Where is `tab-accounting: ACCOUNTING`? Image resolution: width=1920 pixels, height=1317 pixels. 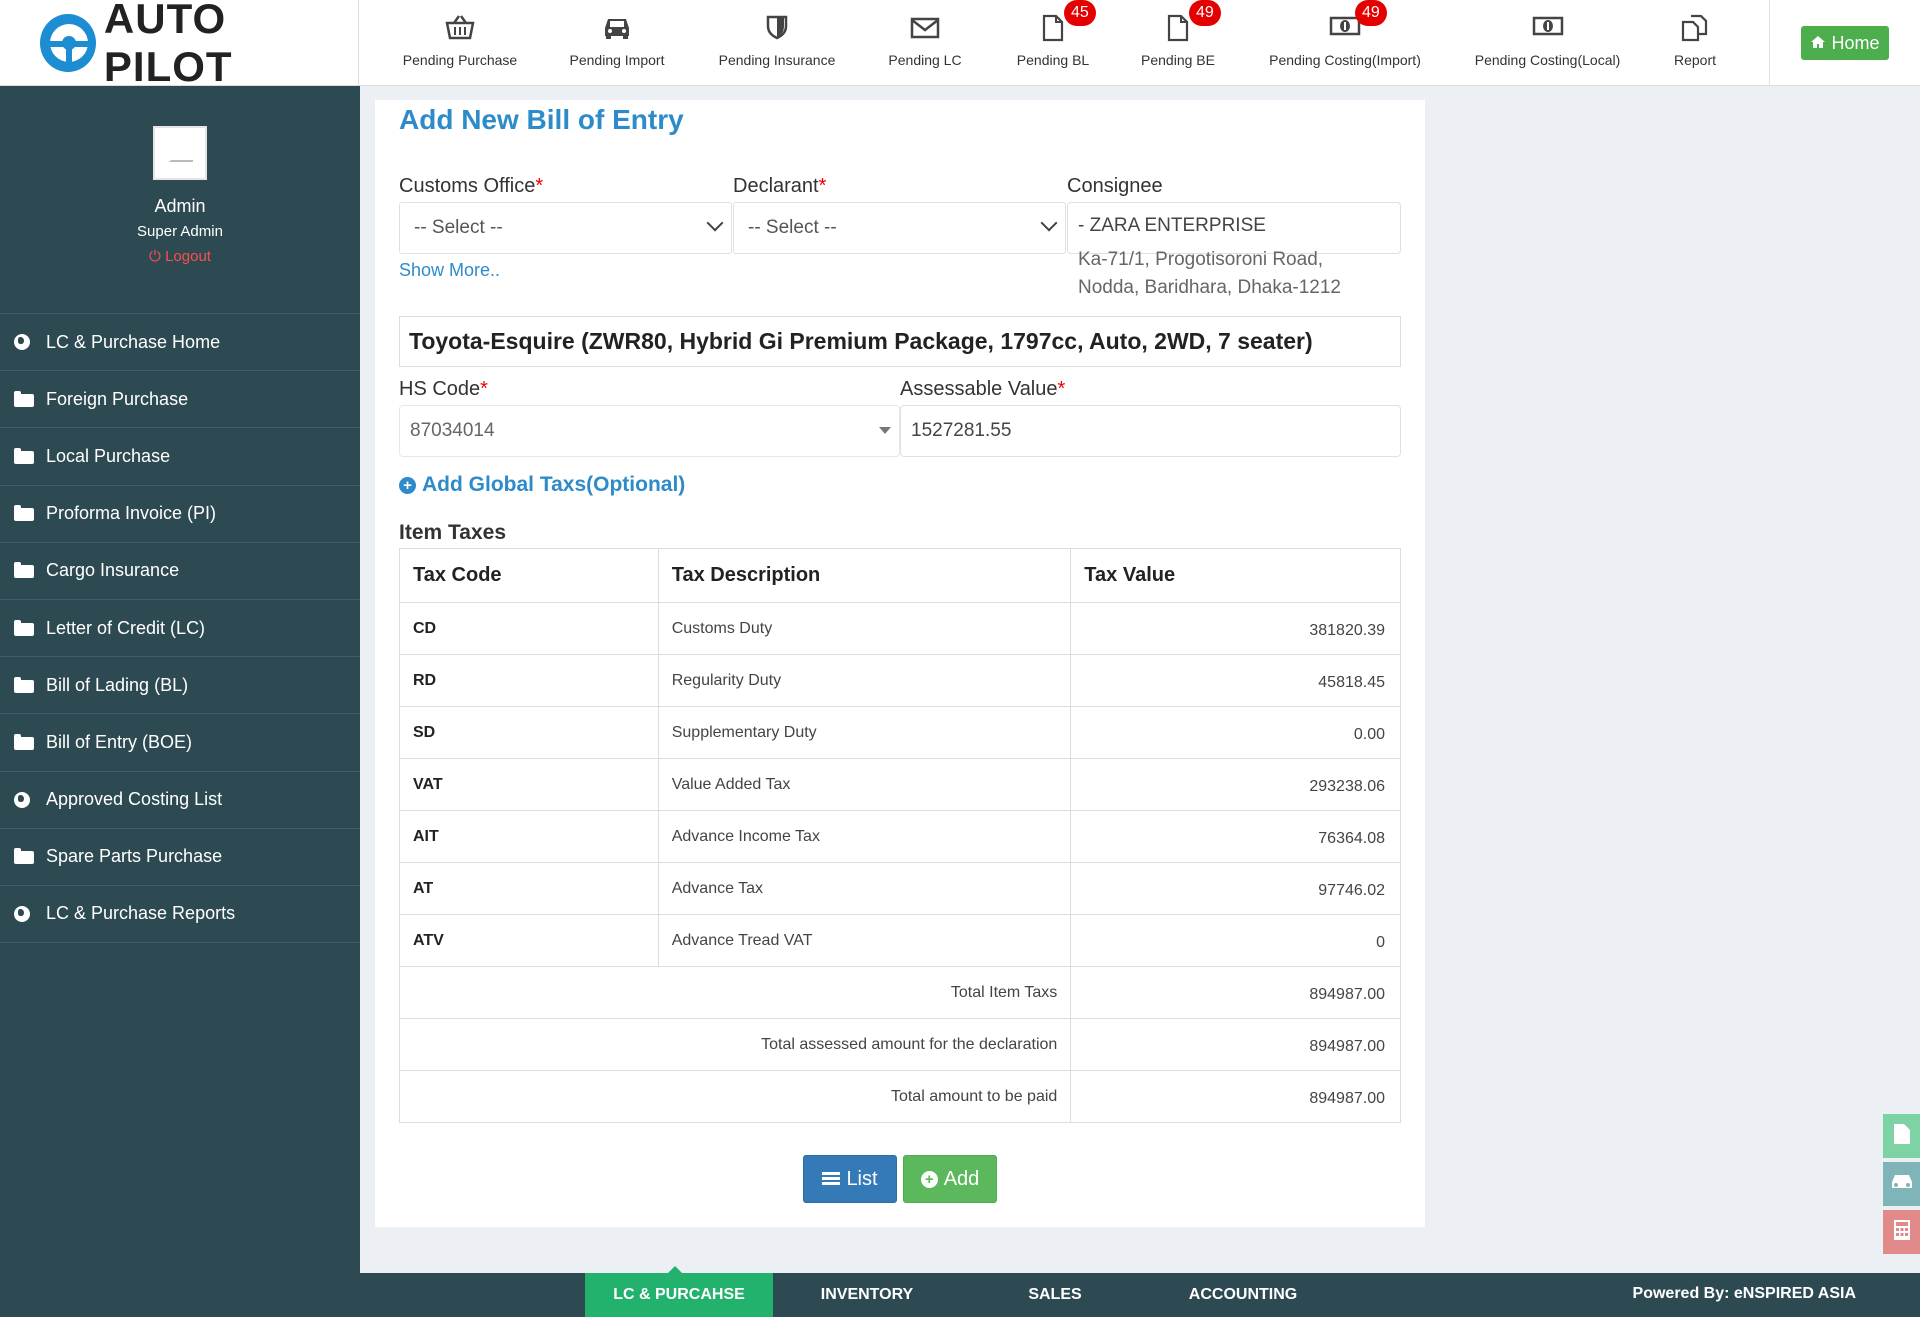 tab-accounting: ACCOUNTING is located at coordinates (1243, 1295).